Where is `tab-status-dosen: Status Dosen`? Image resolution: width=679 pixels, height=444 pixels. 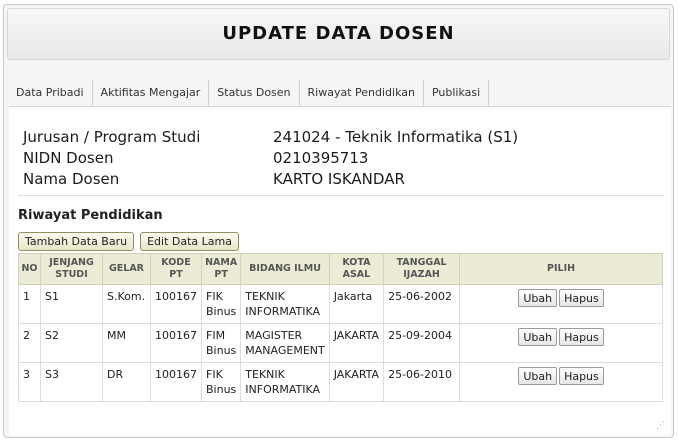 tab-status-dosen: Status Dosen is located at coordinates (254, 93).